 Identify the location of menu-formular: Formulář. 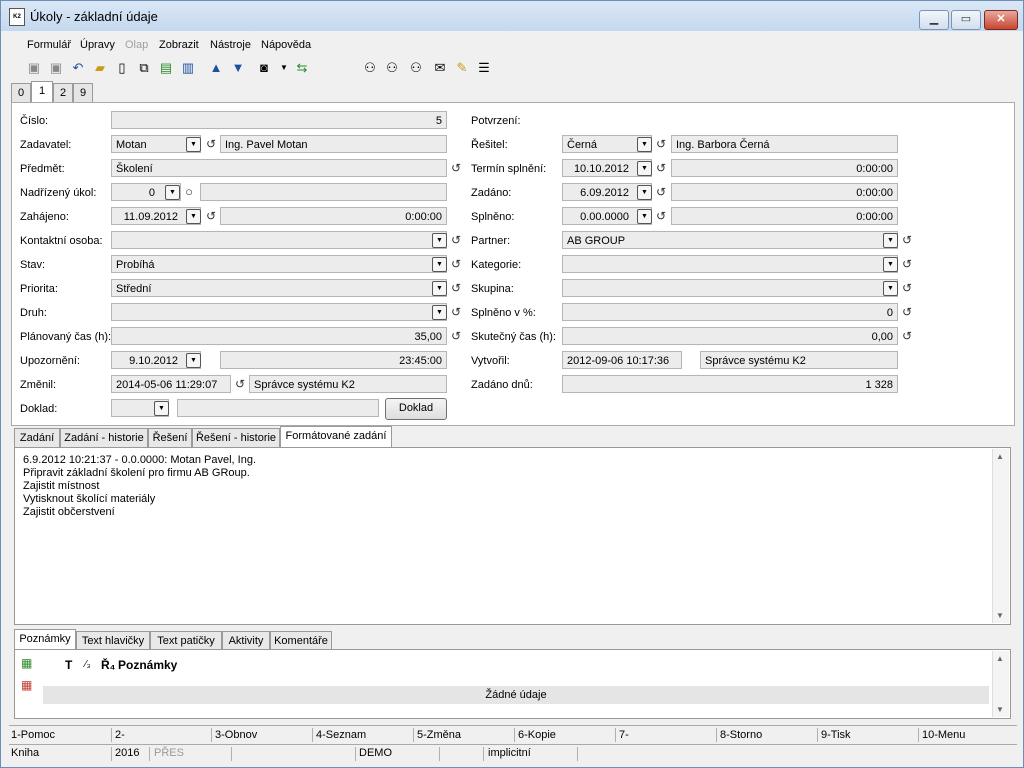
(49, 45).